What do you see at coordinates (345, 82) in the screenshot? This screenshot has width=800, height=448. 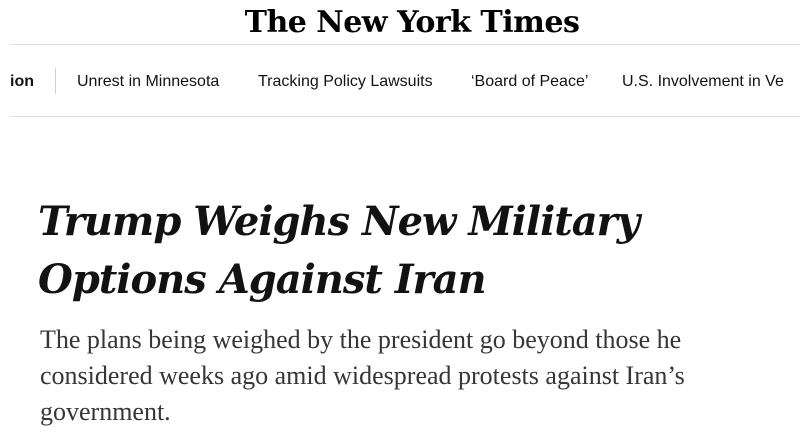 I see `nav-item-tracking-policy-lawsuits: Tracking Policy Lawsuits` at bounding box center [345, 82].